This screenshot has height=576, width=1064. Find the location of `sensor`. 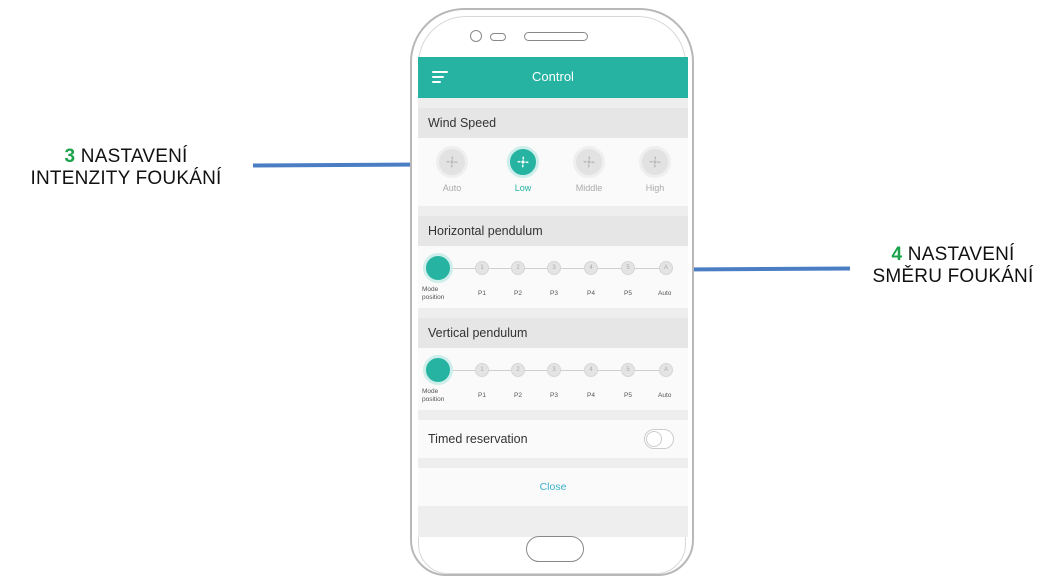

sensor is located at coordinates (498, 37).